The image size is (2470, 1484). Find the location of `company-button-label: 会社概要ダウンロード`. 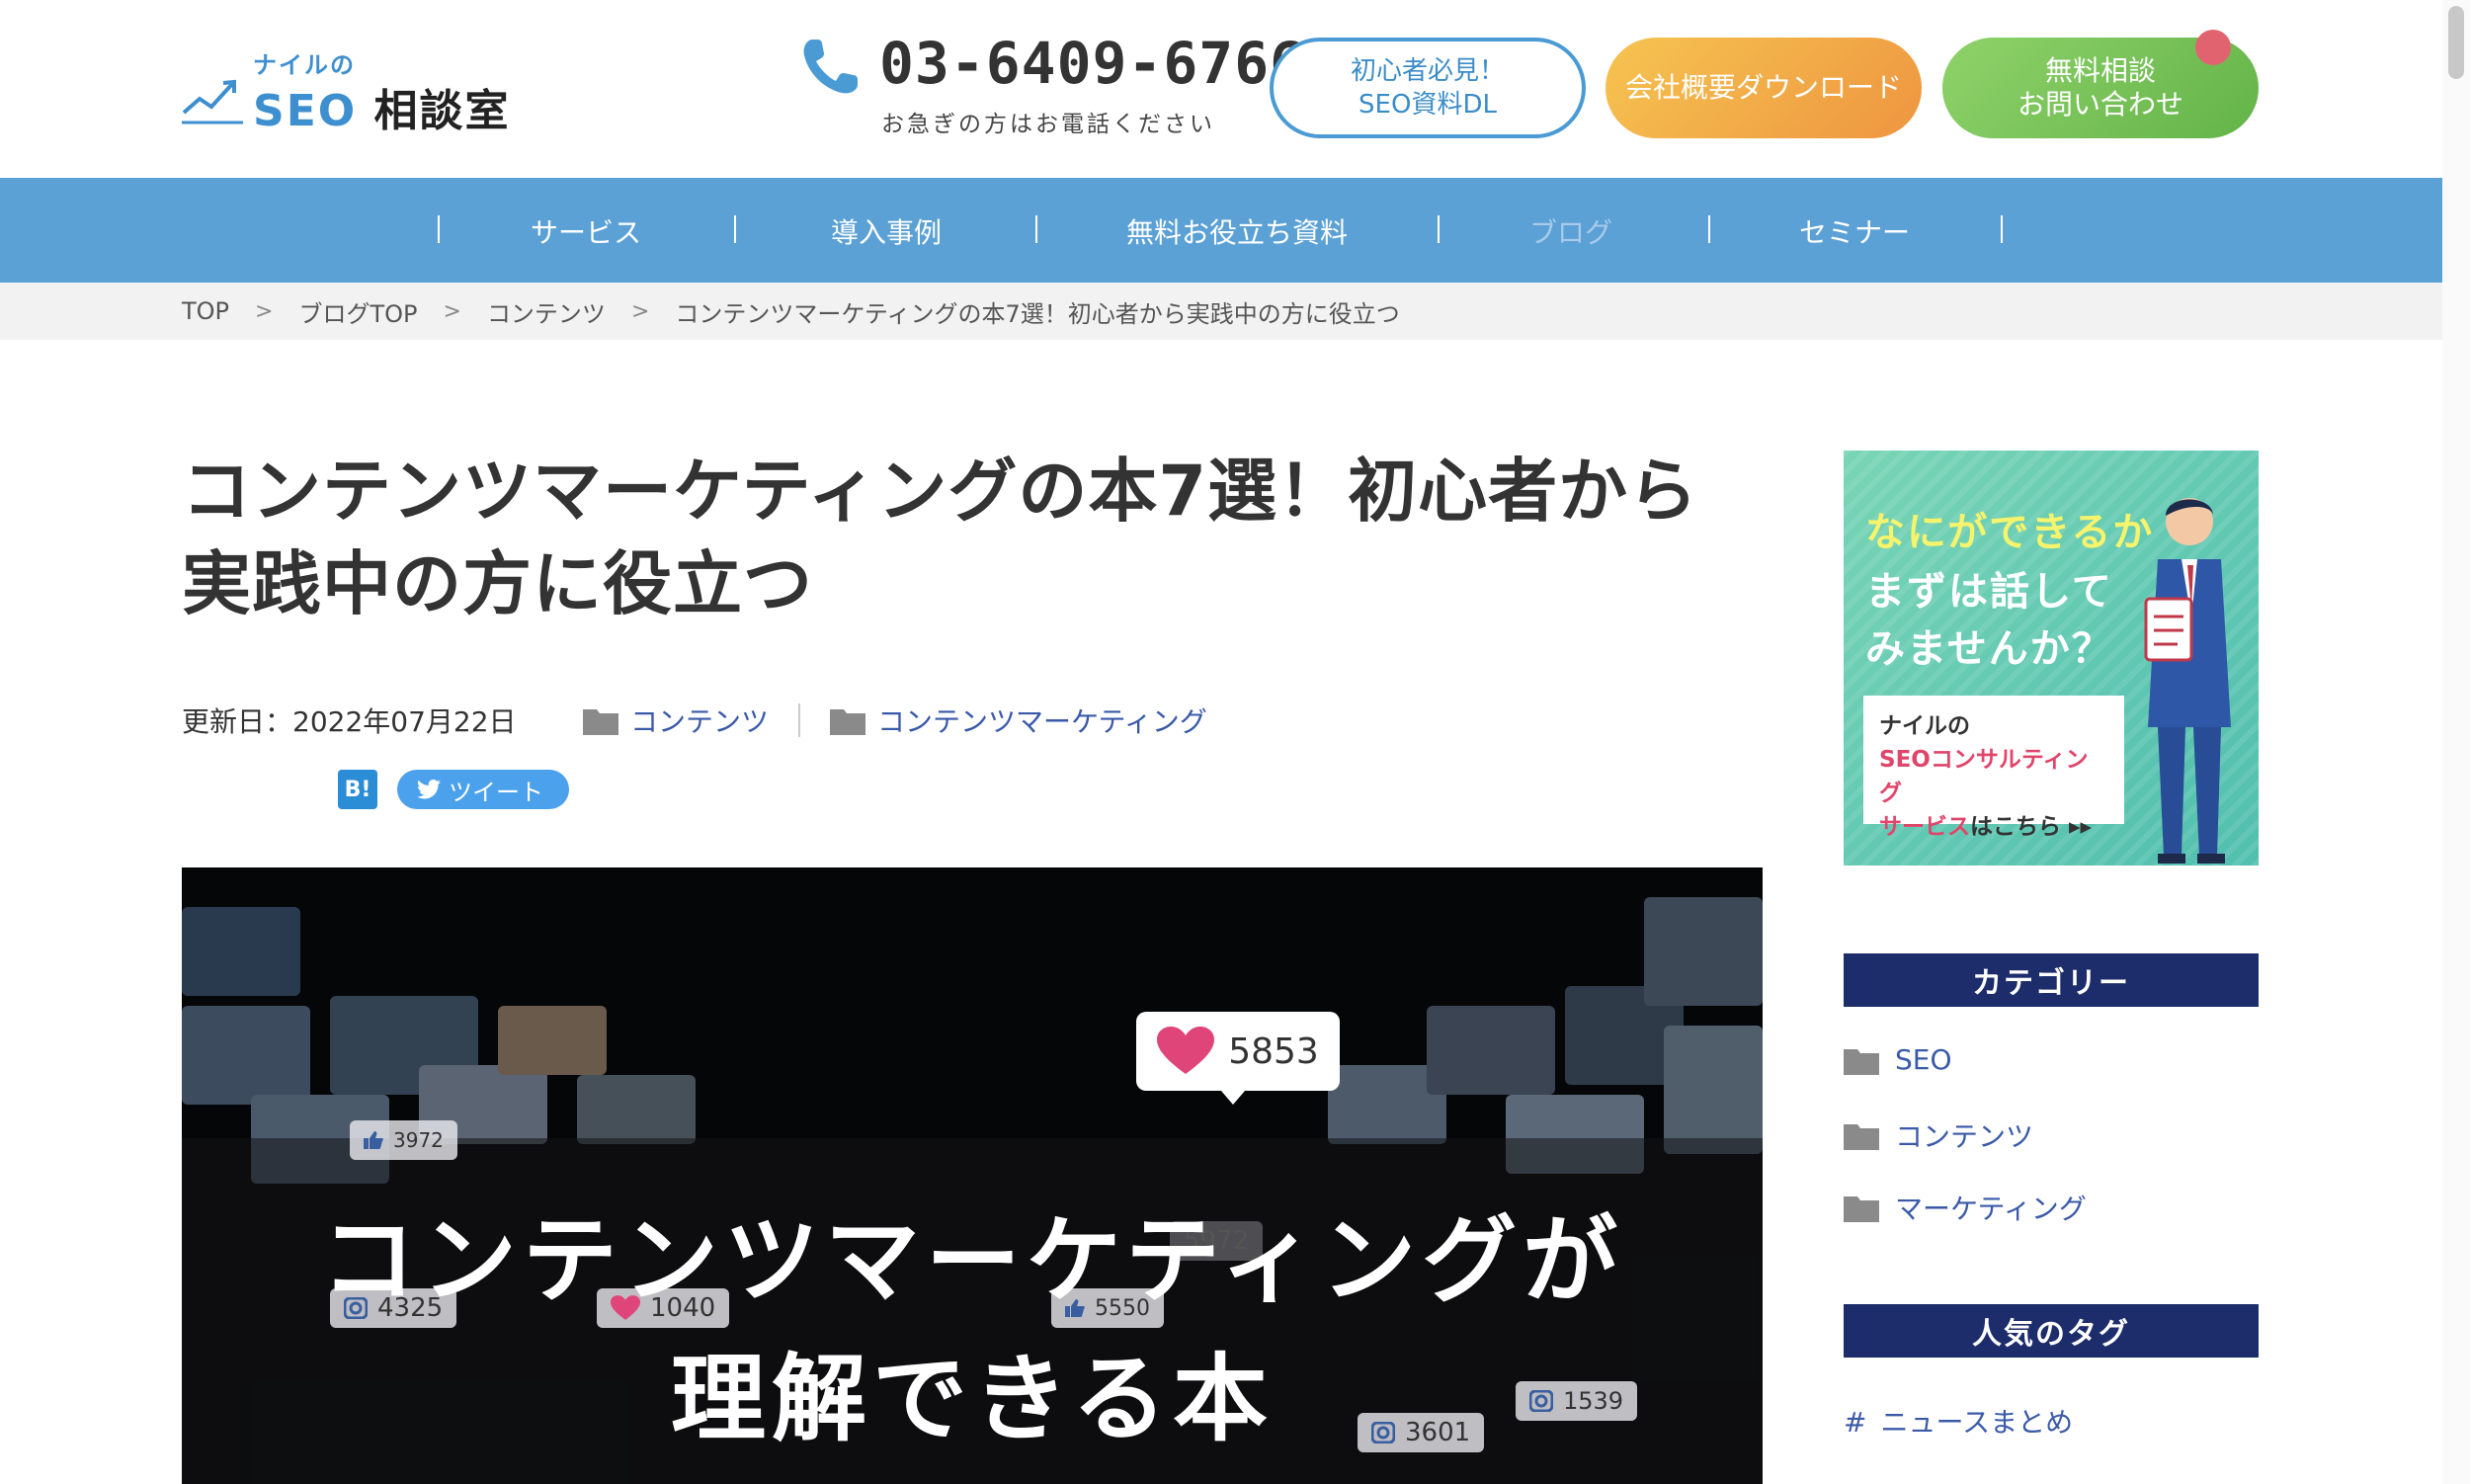

company-button-label: 会社概要ダウンロード is located at coordinates (1763, 87).